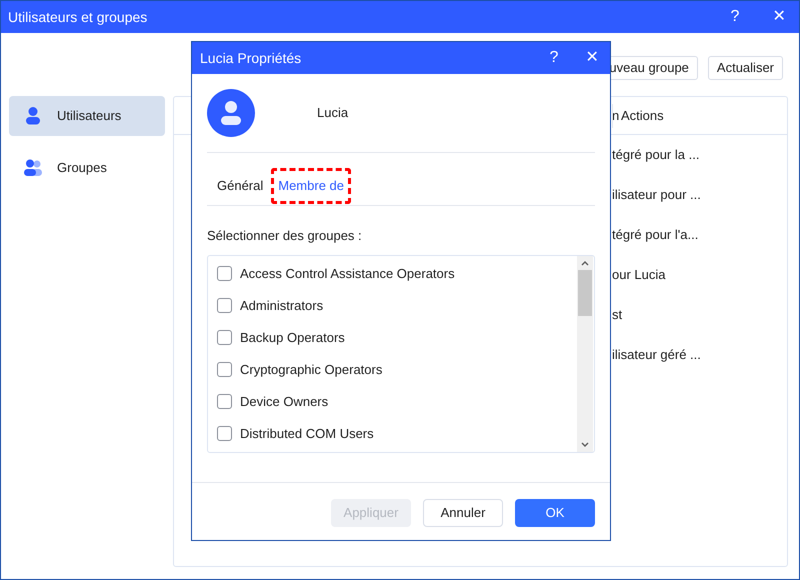  I want to click on scrollbar, so click(585, 354).